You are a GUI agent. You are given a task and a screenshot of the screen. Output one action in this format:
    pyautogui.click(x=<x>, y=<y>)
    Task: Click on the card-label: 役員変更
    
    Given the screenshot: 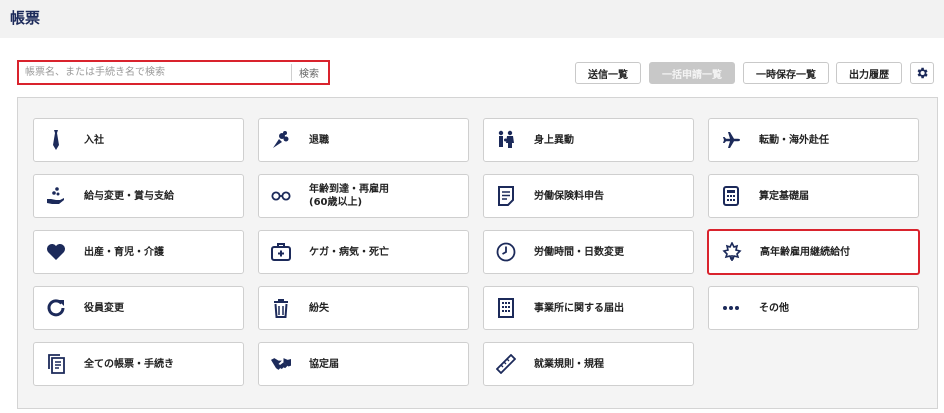 What is the action you would take?
    pyautogui.click(x=104, y=308)
    